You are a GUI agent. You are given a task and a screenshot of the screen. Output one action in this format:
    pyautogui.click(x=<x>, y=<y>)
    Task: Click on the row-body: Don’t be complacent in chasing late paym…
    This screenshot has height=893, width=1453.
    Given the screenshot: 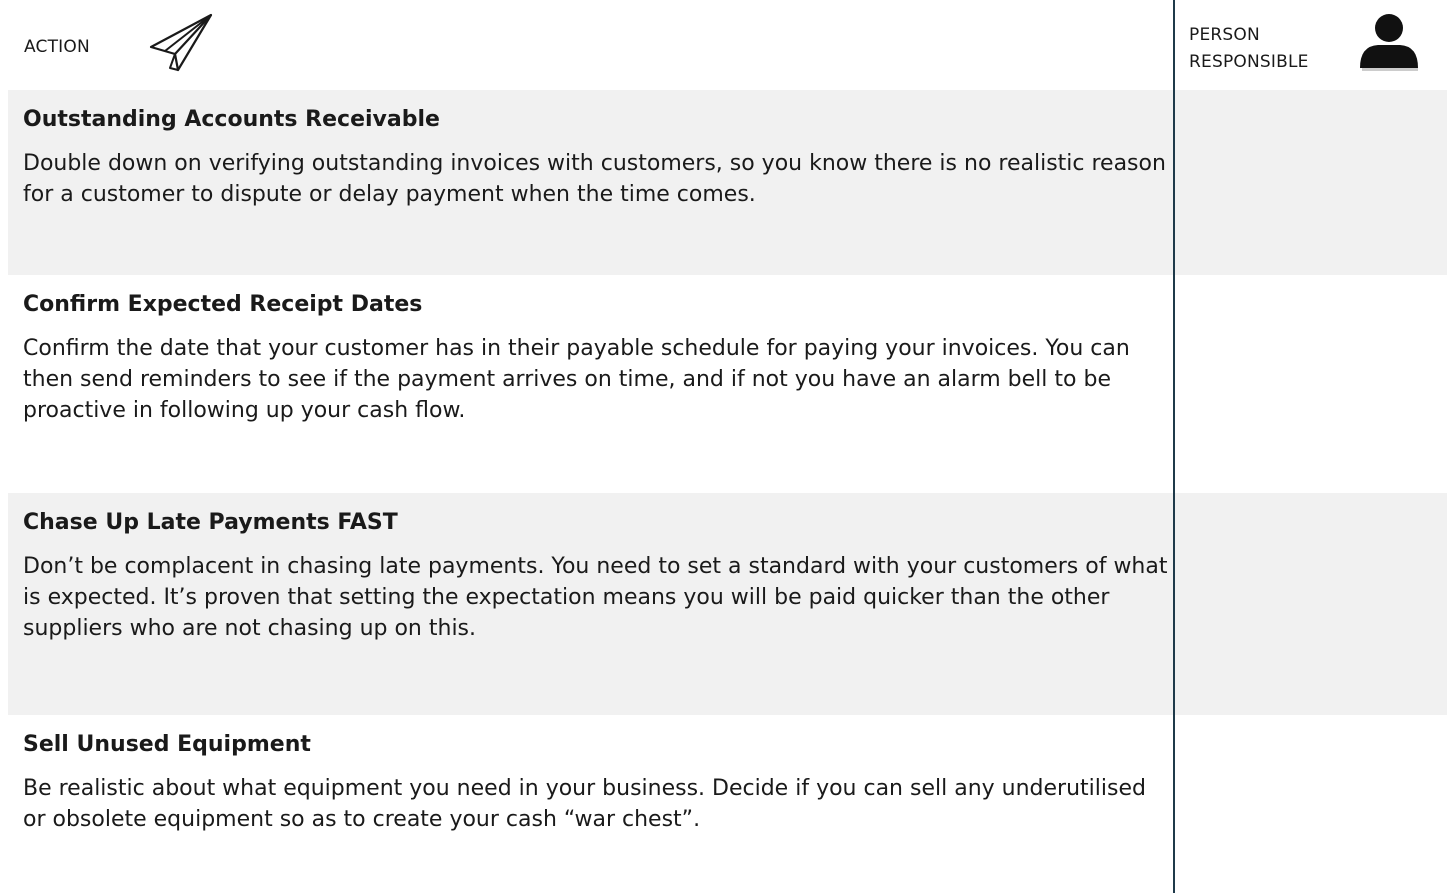 What is the action you would take?
    pyautogui.click(x=595, y=597)
    